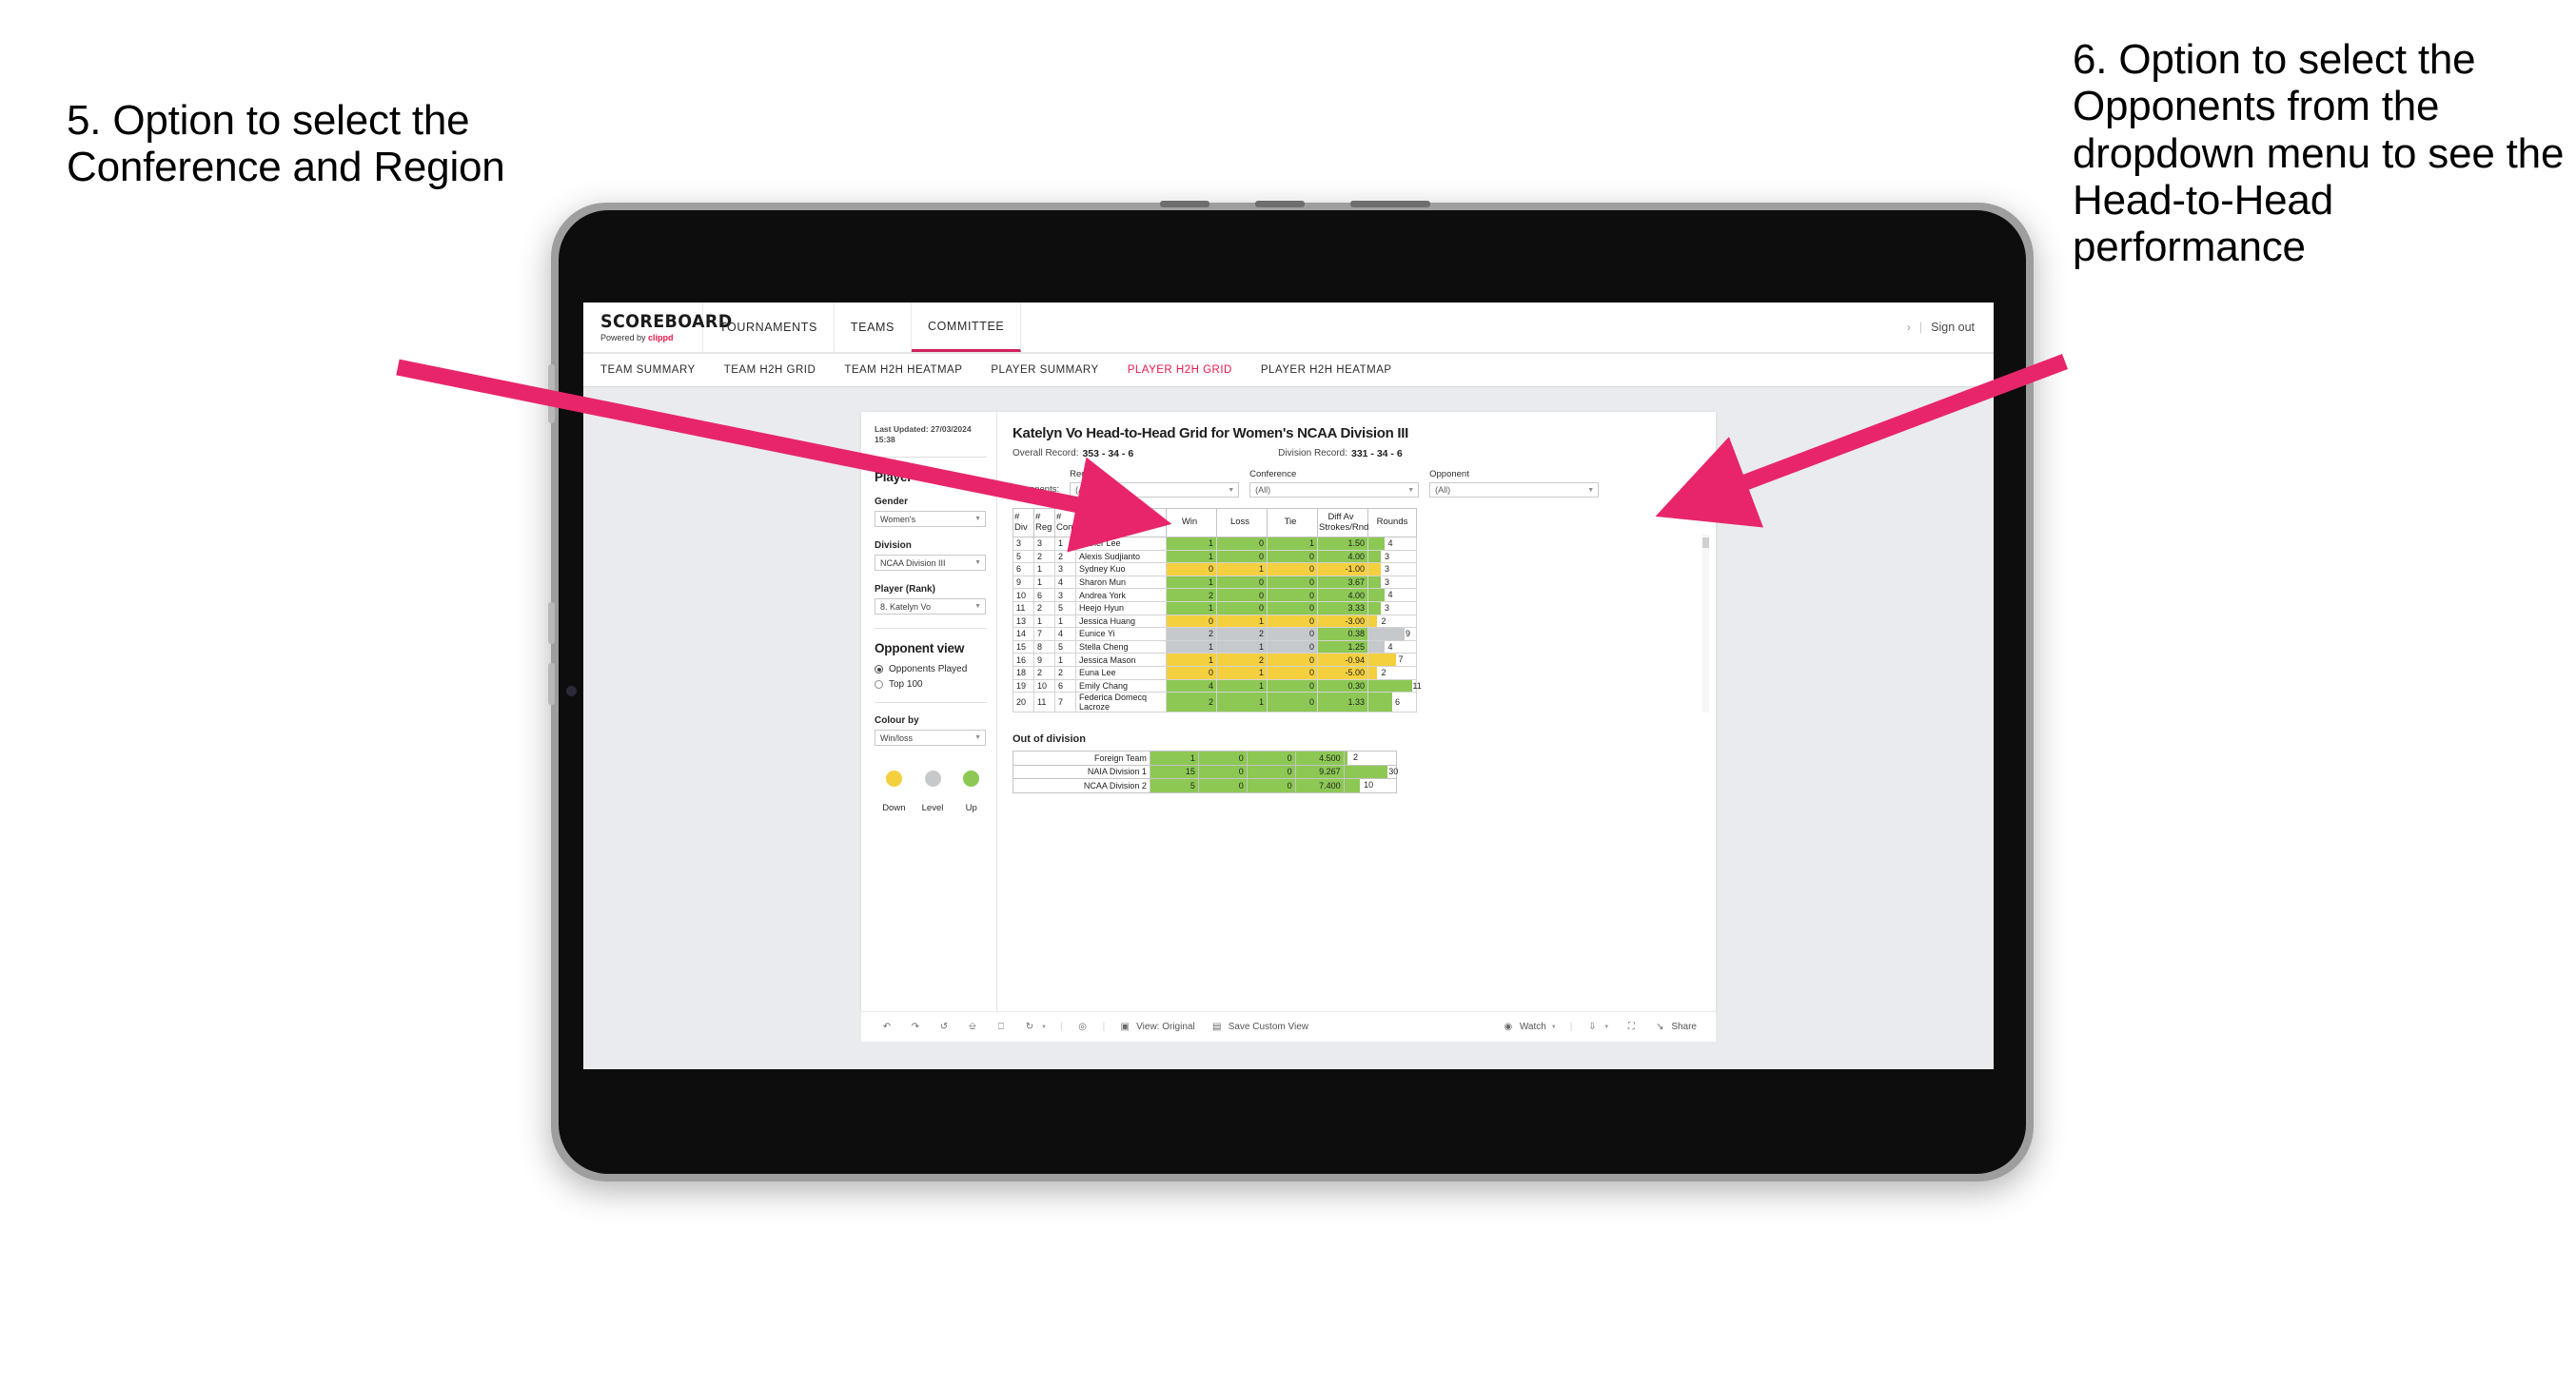  I want to click on player-rank-select: 8. Katelyn Vo ▼, so click(930, 606).